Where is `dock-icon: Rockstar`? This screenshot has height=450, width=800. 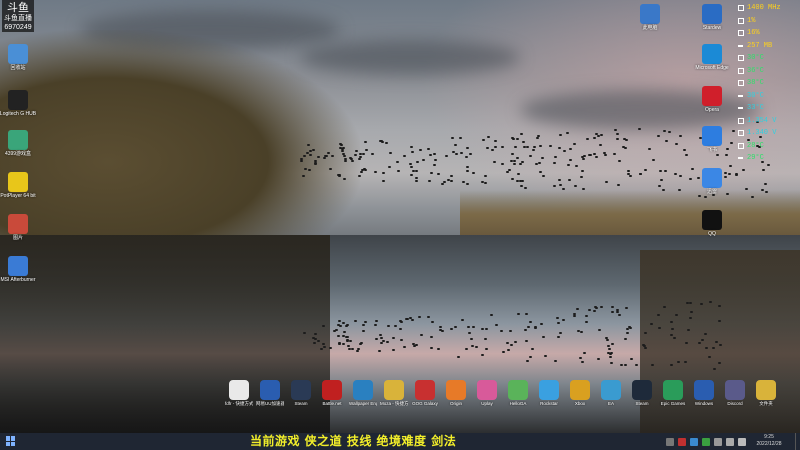 dock-icon: Rockstar is located at coordinates (549, 393).